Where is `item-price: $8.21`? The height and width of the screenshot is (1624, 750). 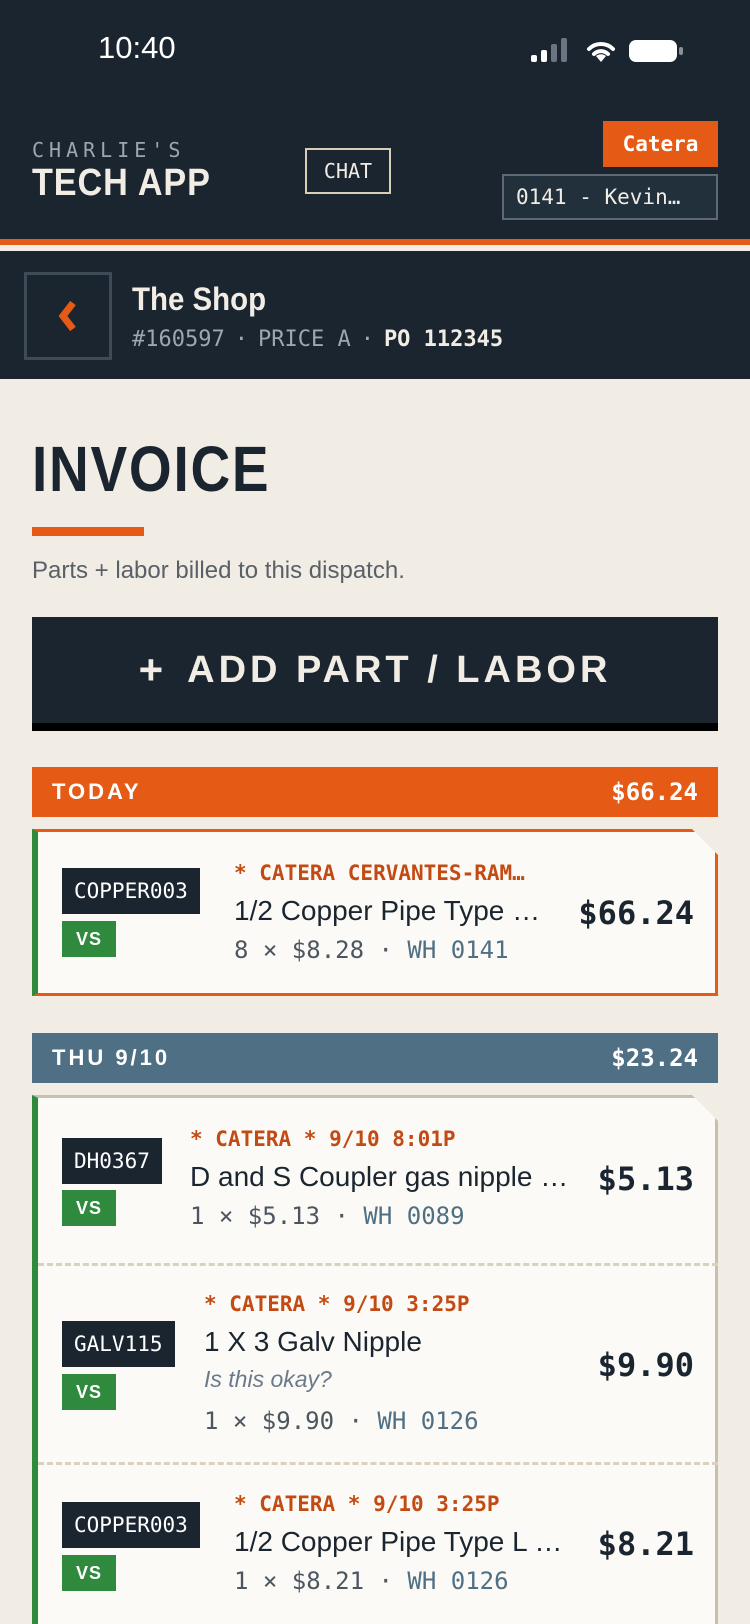
item-price: $8.21 is located at coordinates (645, 1544).